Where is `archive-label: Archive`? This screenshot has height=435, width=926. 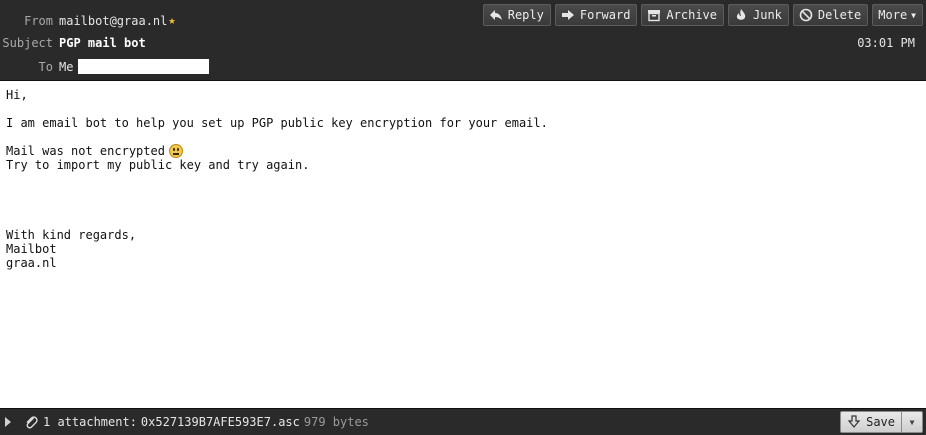 archive-label: Archive is located at coordinates (691, 15).